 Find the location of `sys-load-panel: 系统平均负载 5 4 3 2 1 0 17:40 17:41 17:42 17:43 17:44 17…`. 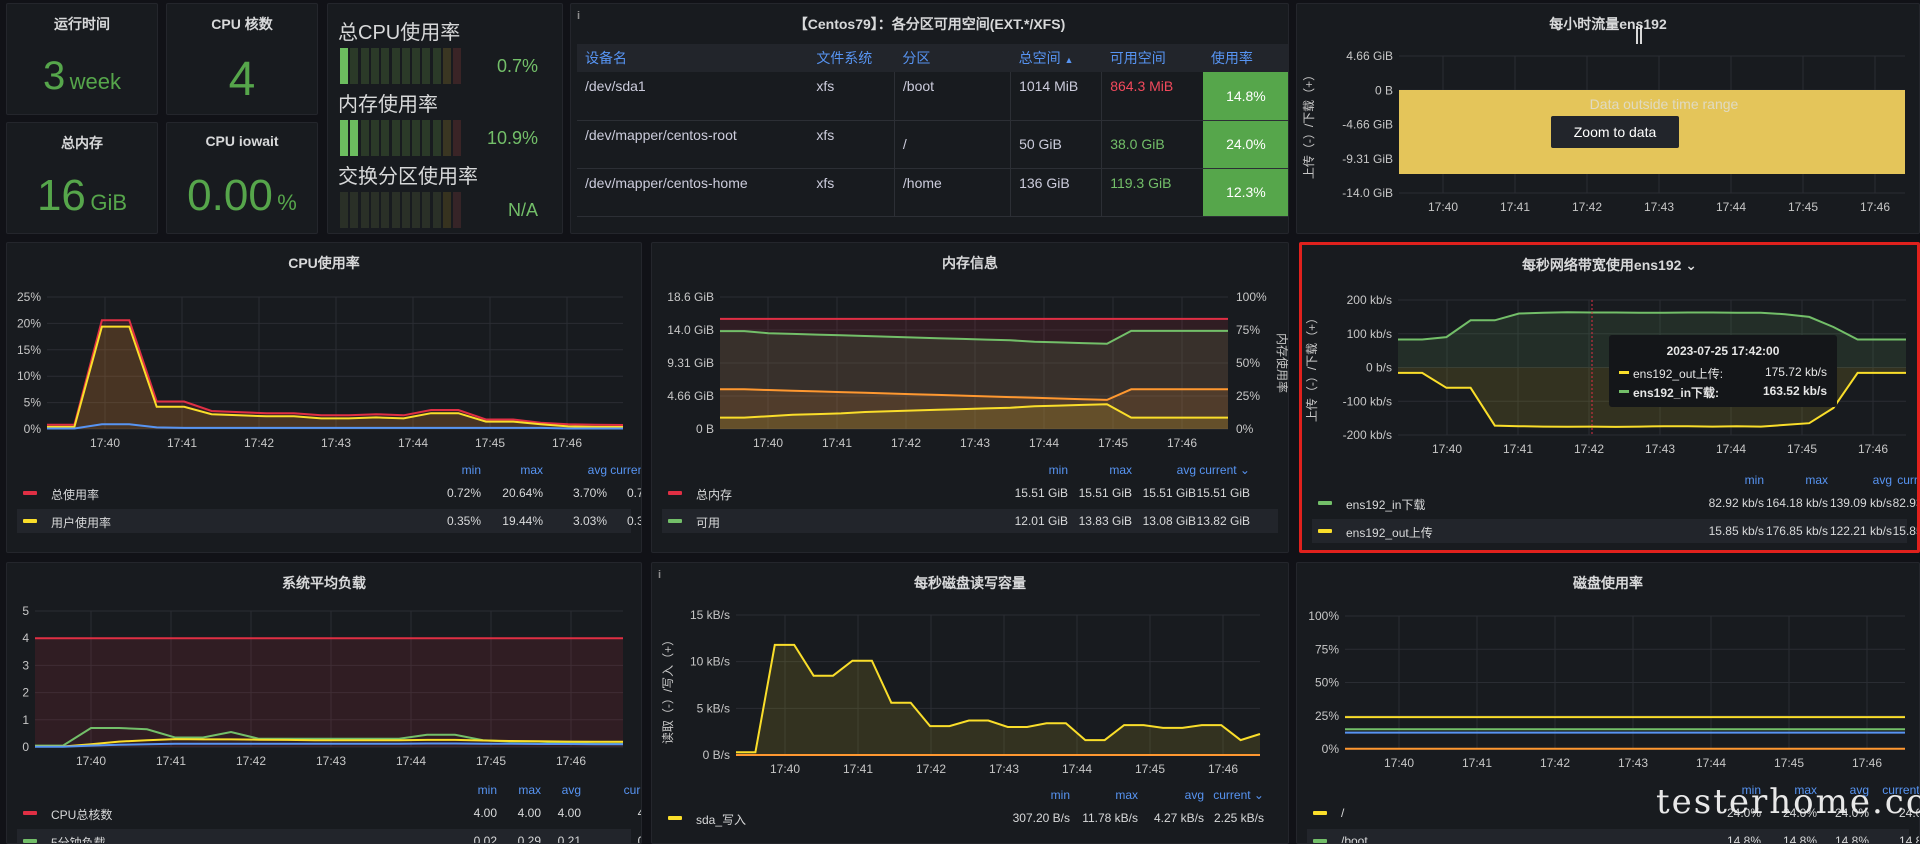

sys-load-panel: 系统平均负载 5 4 3 2 1 0 17:40 17:41 17:42 17:43 17:44 17… is located at coordinates (324, 703).